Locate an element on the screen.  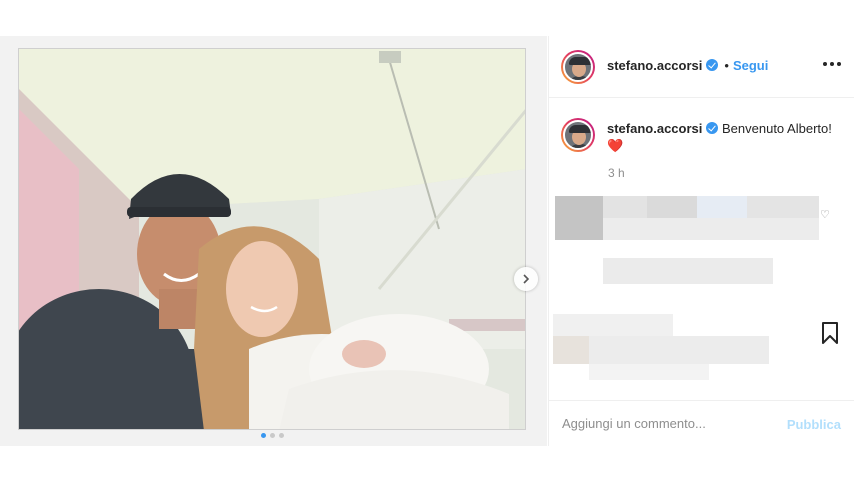
header-user-line: stefano.accorsi • Segui is located at coordinates (687, 65).